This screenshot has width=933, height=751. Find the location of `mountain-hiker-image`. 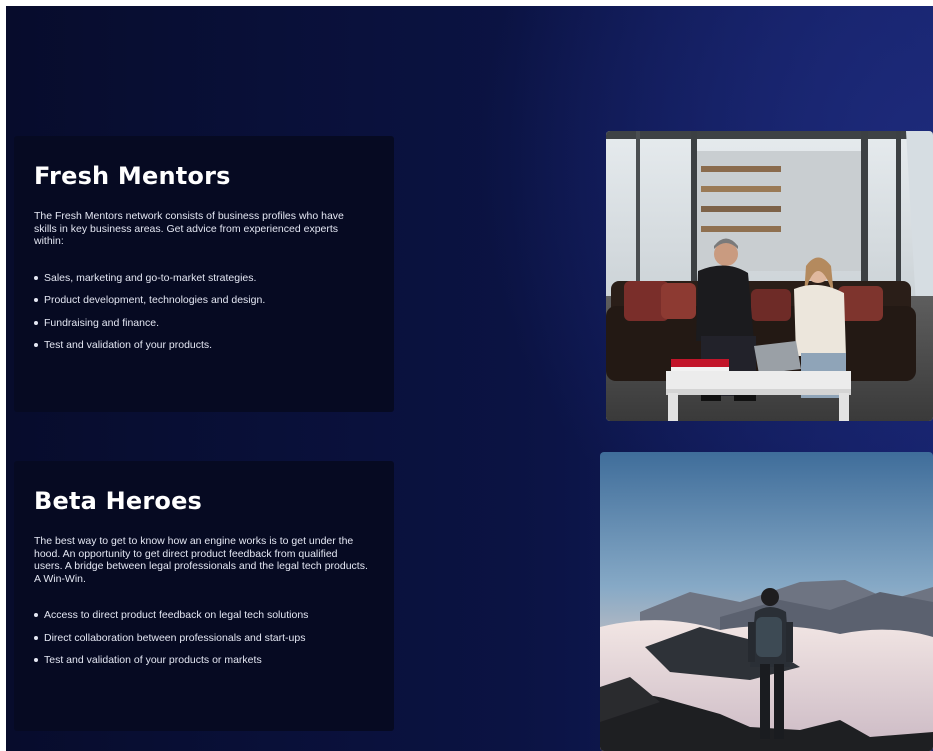

mountain-hiker-image is located at coordinates (766, 601).